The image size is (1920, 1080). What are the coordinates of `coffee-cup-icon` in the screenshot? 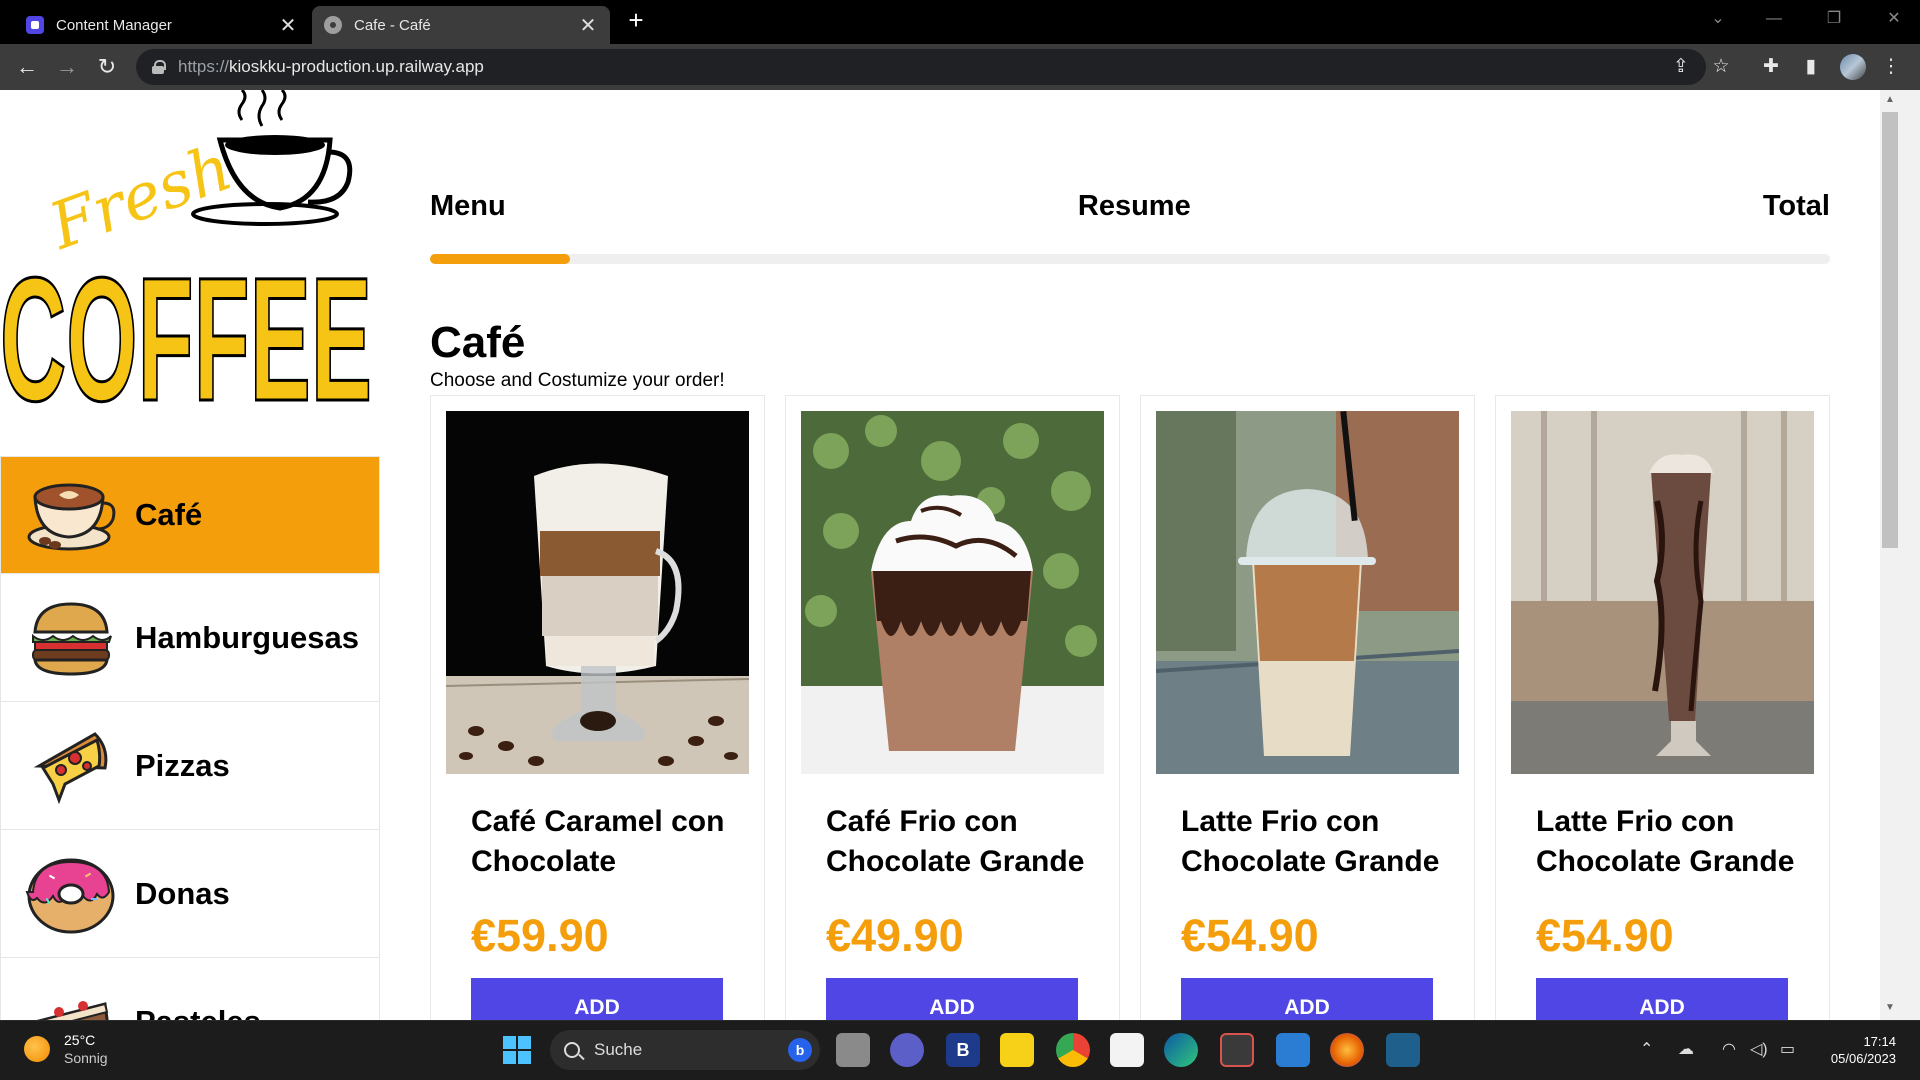 It's located at (71, 517).